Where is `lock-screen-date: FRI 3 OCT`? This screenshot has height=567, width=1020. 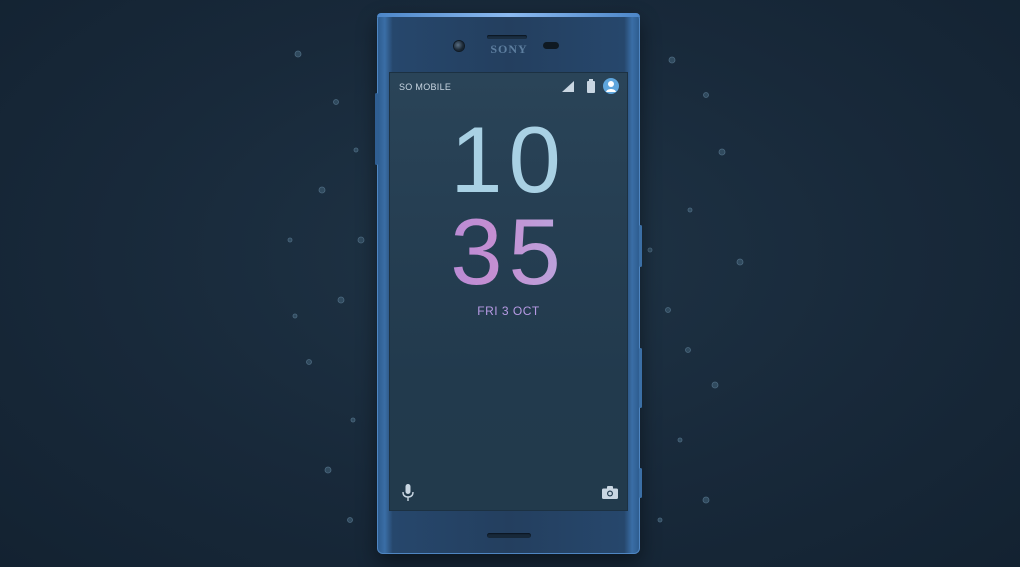
lock-screen-date: FRI 3 OCT is located at coordinates (508, 311).